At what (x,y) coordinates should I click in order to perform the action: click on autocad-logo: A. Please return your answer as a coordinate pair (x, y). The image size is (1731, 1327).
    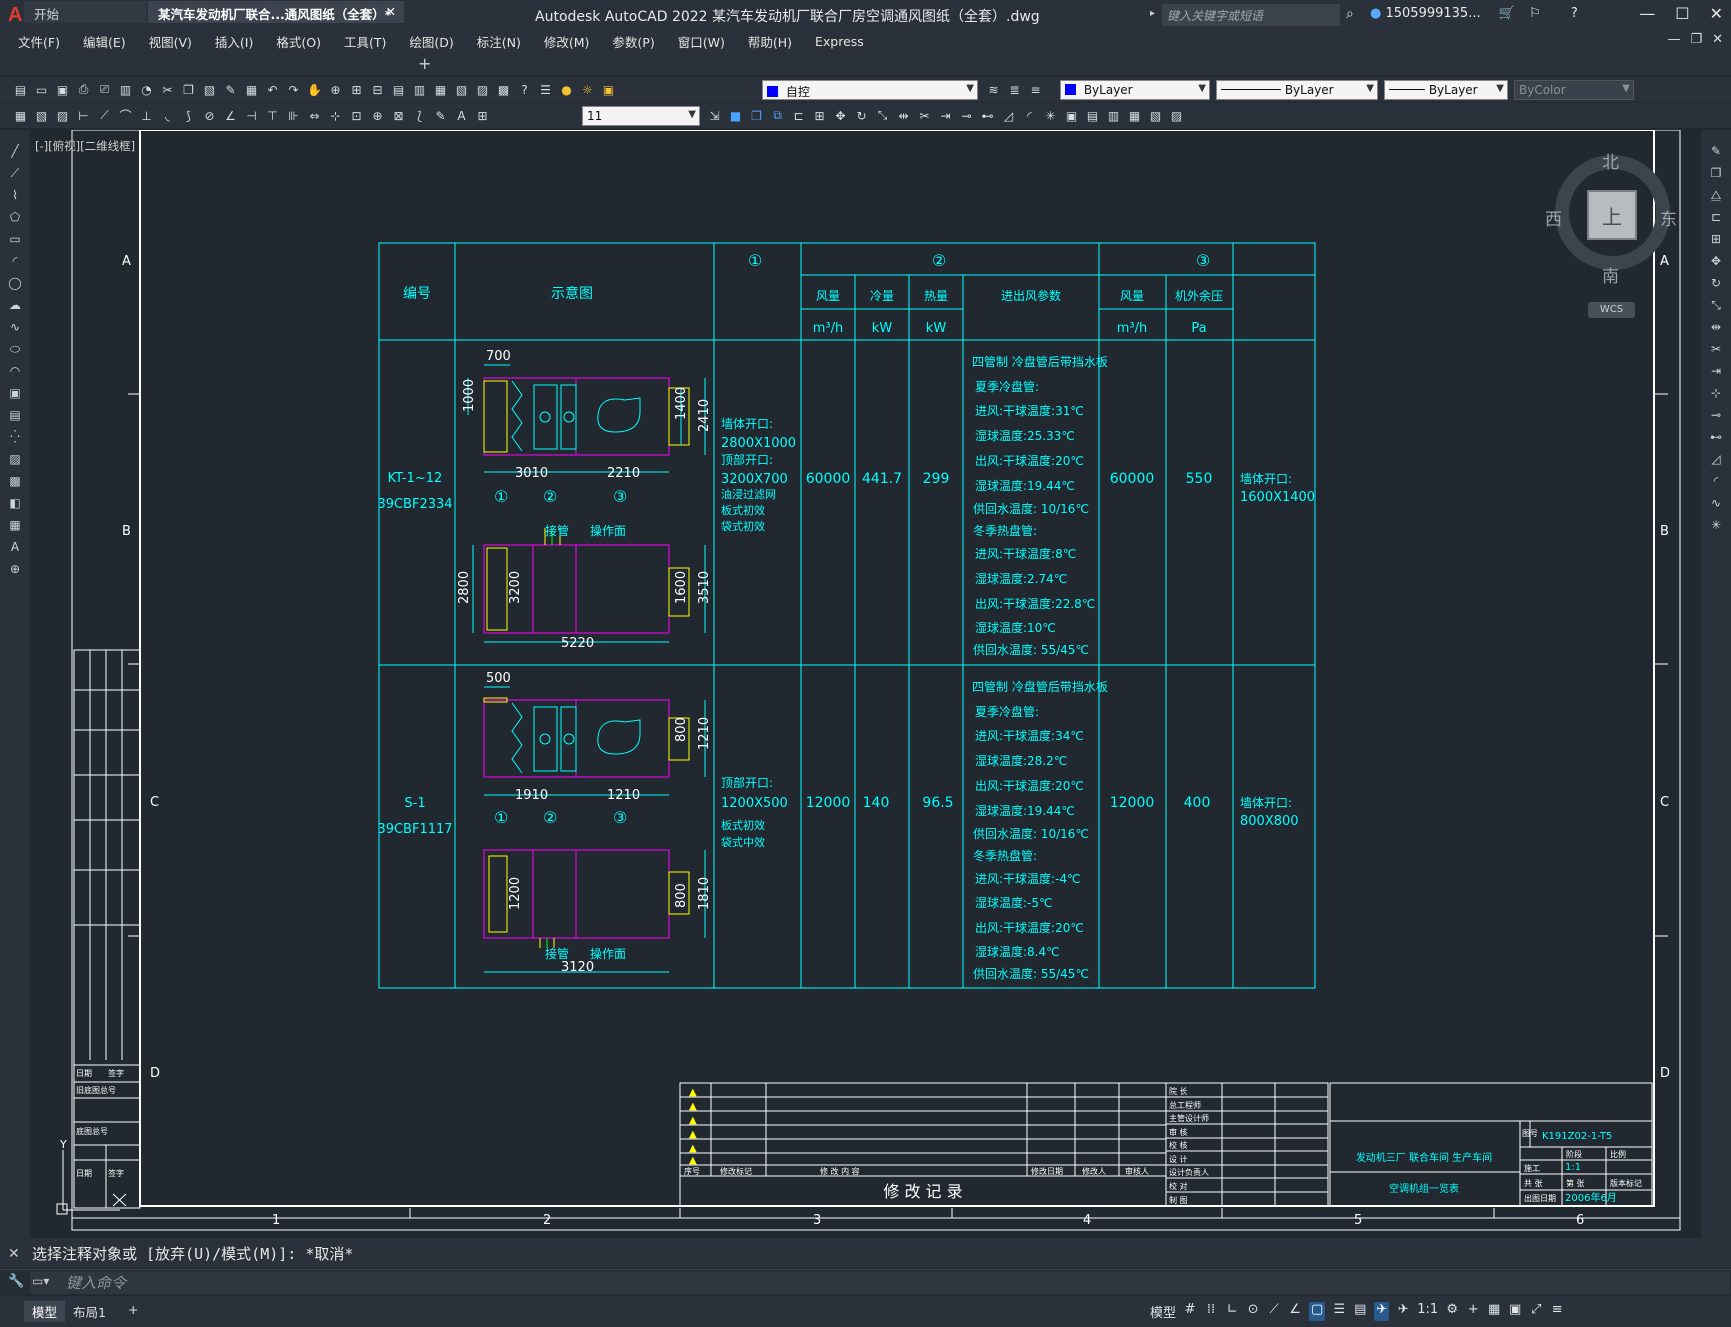
    Looking at the image, I should click on (15, 15).